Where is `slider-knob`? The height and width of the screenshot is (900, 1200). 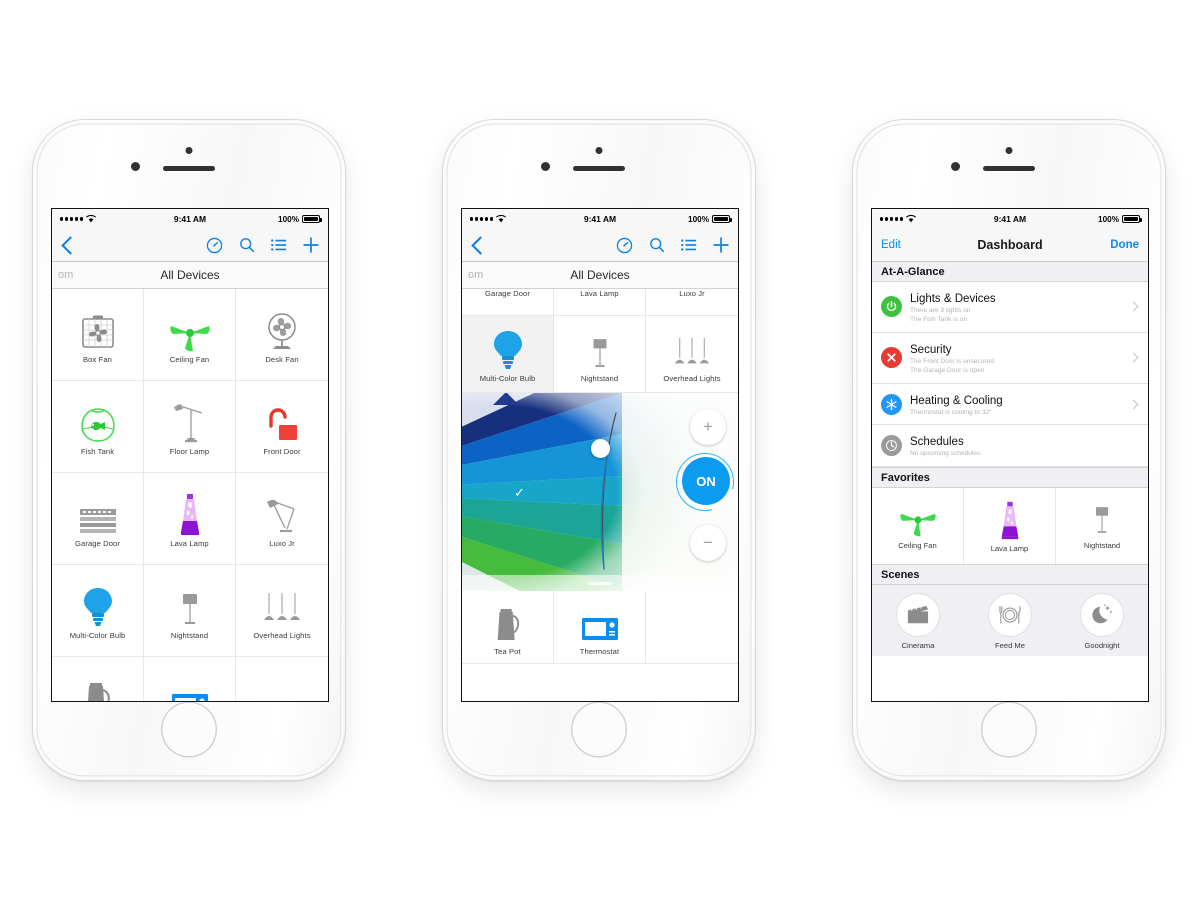 slider-knob is located at coordinates (600, 448).